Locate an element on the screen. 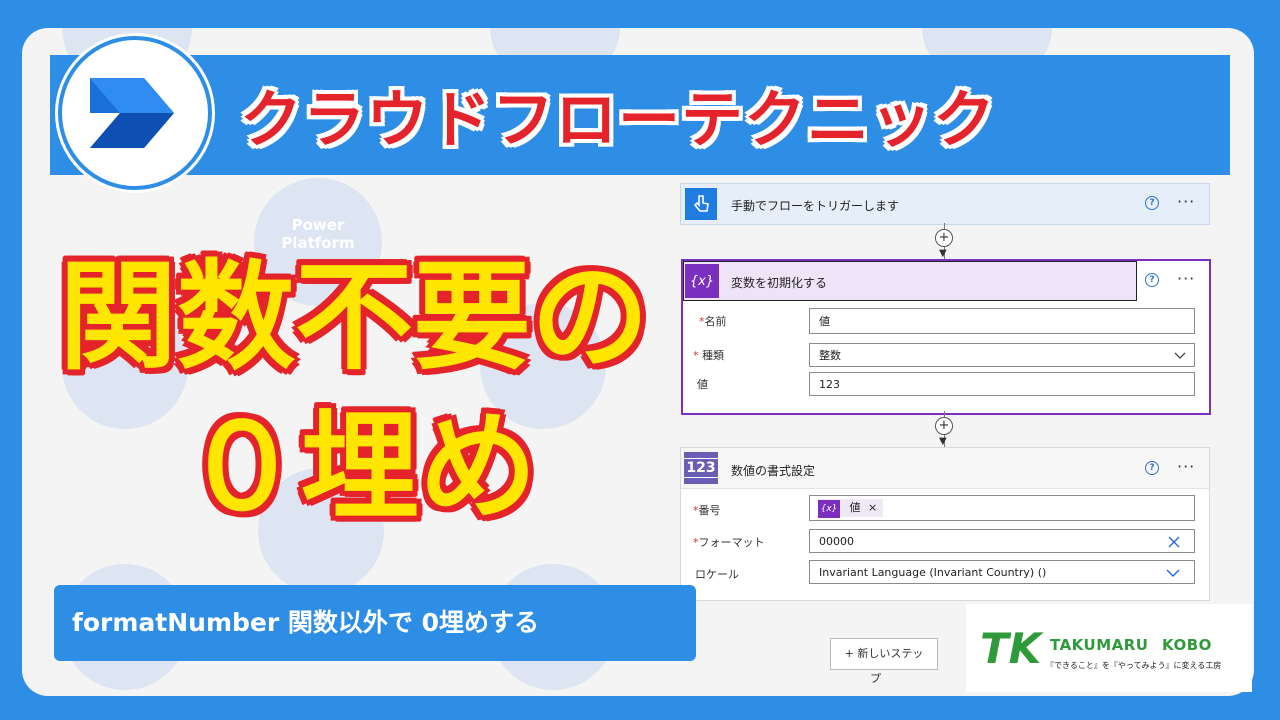  number-token-field: {x} 値 × is located at coordinates (1002, 508).